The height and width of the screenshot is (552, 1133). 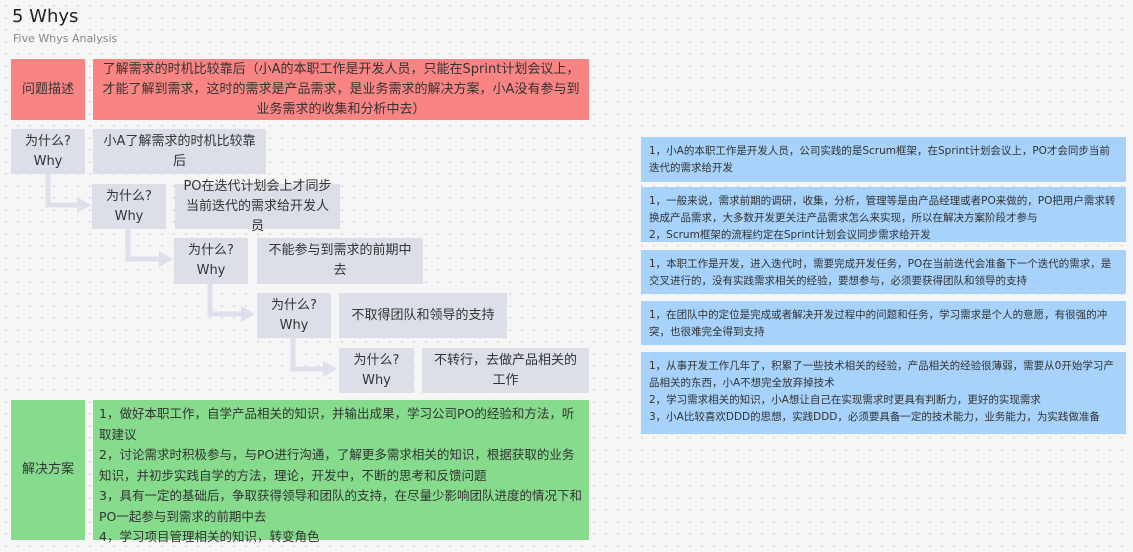 What do you see at coordinates (790, 235) in the screenshot?
I see `note-2-line-2: 2，Scrum框架的流程约定在Sprint计划会议同步需求给开发` at bounding box center [790, 235].